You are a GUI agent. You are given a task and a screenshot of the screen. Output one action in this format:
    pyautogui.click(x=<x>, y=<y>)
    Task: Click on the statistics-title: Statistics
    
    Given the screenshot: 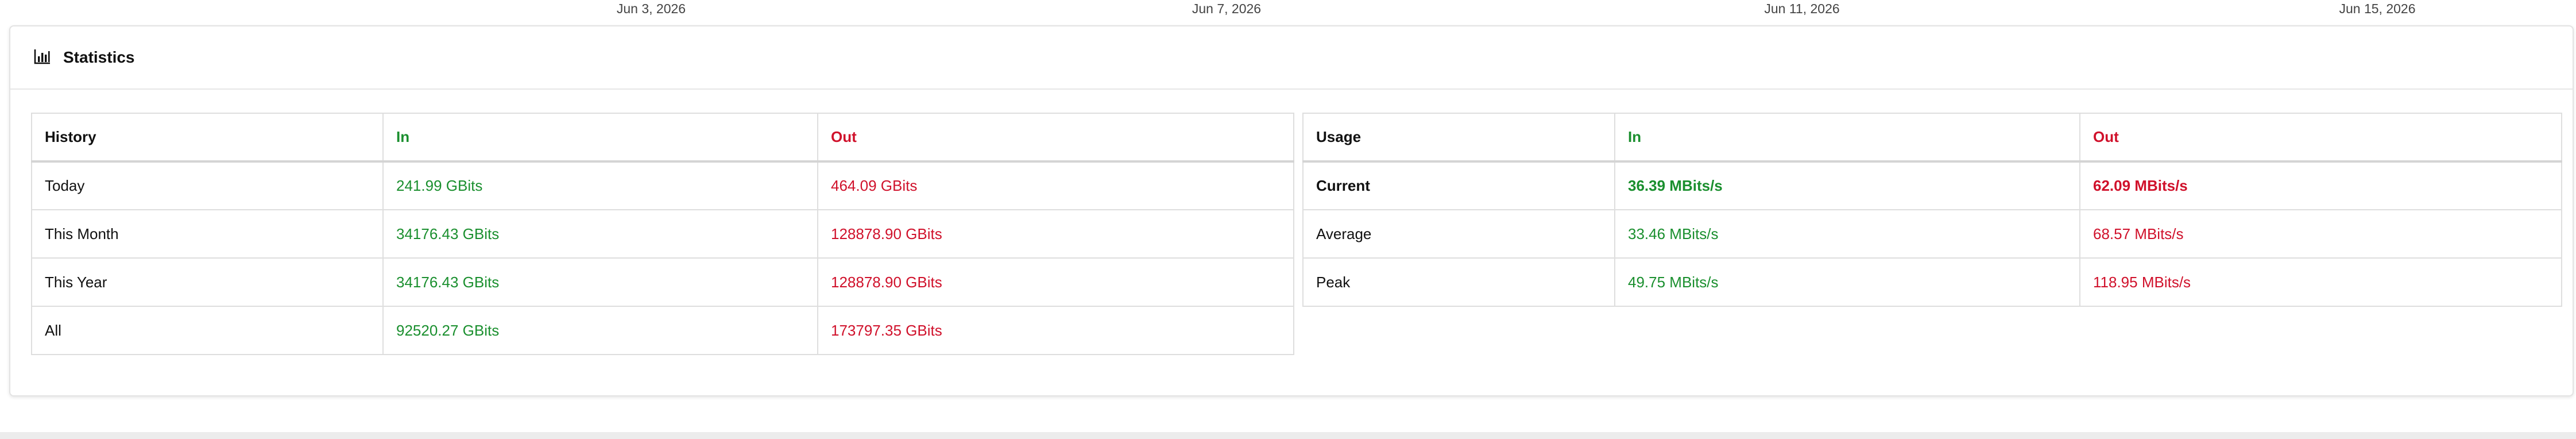 What is the action you would take?
    pyautogui.click(x=99, y=57)
    